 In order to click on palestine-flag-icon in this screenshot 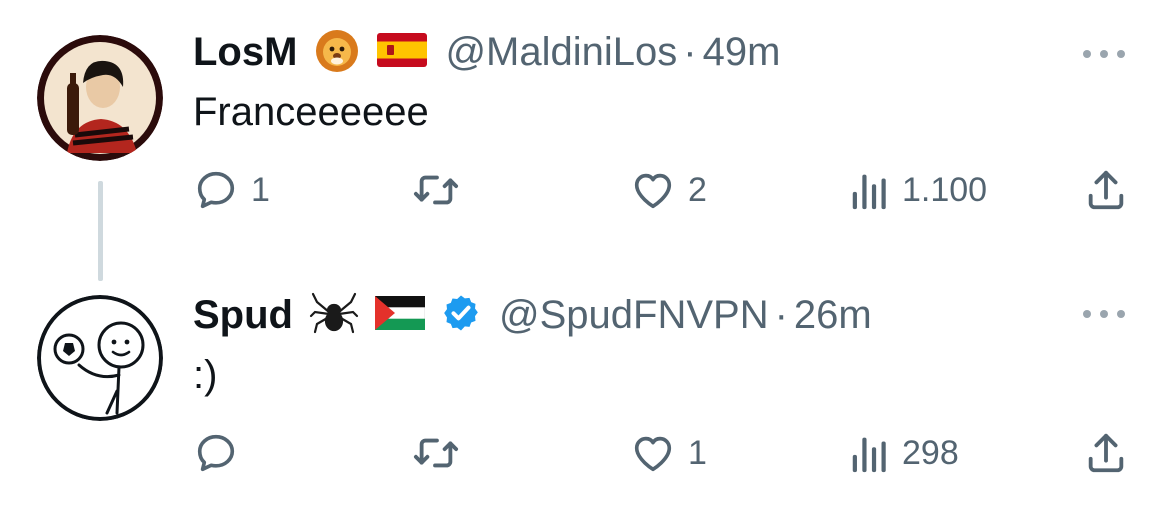, I will do `click(400, 315)`.